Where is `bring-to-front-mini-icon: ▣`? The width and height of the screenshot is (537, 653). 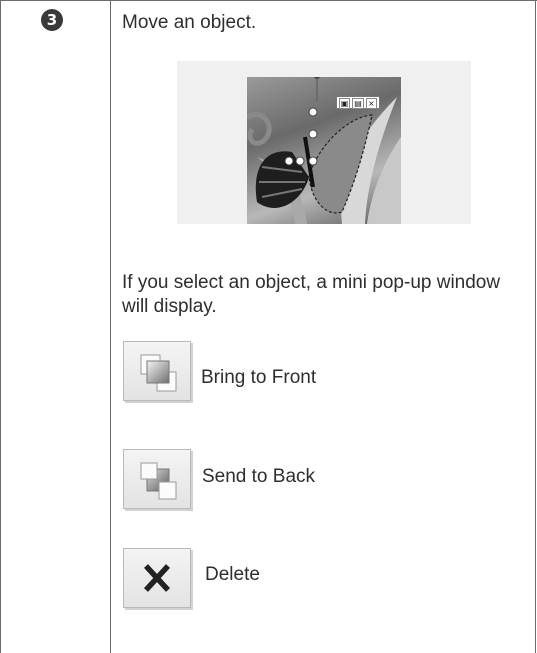 bring-to-front-mini-icon: ▣ is located at coordinates (345, 103).